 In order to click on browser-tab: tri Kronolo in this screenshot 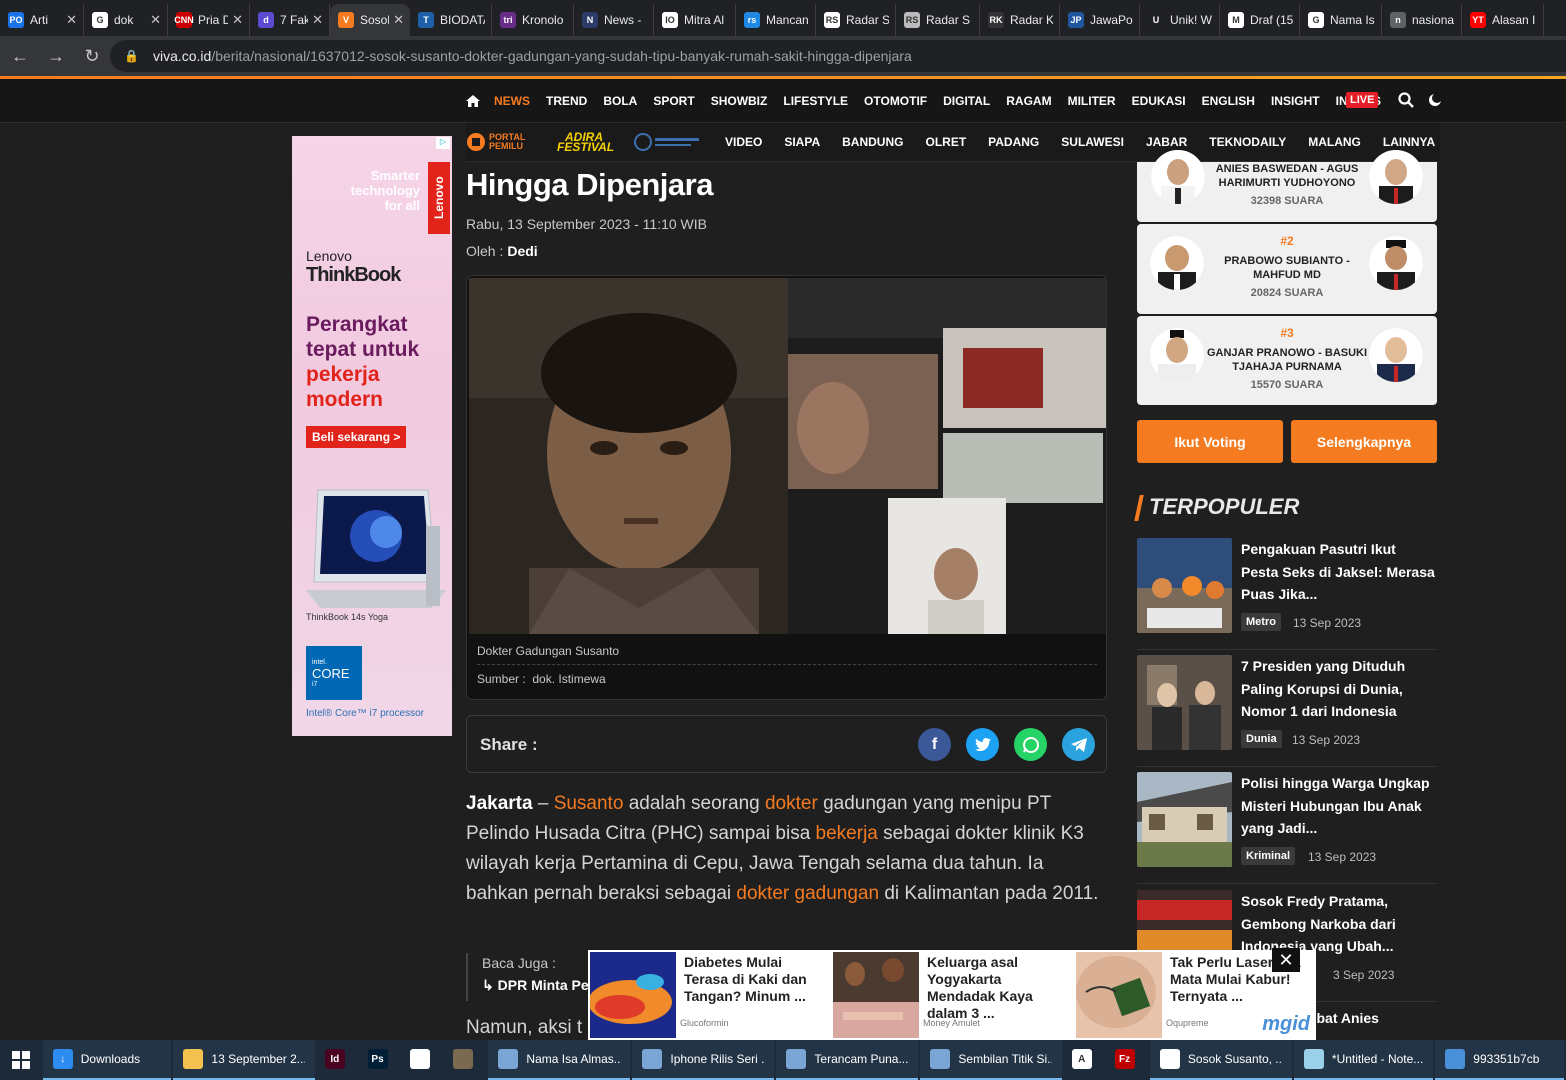, I will do `click(533, 20)`.